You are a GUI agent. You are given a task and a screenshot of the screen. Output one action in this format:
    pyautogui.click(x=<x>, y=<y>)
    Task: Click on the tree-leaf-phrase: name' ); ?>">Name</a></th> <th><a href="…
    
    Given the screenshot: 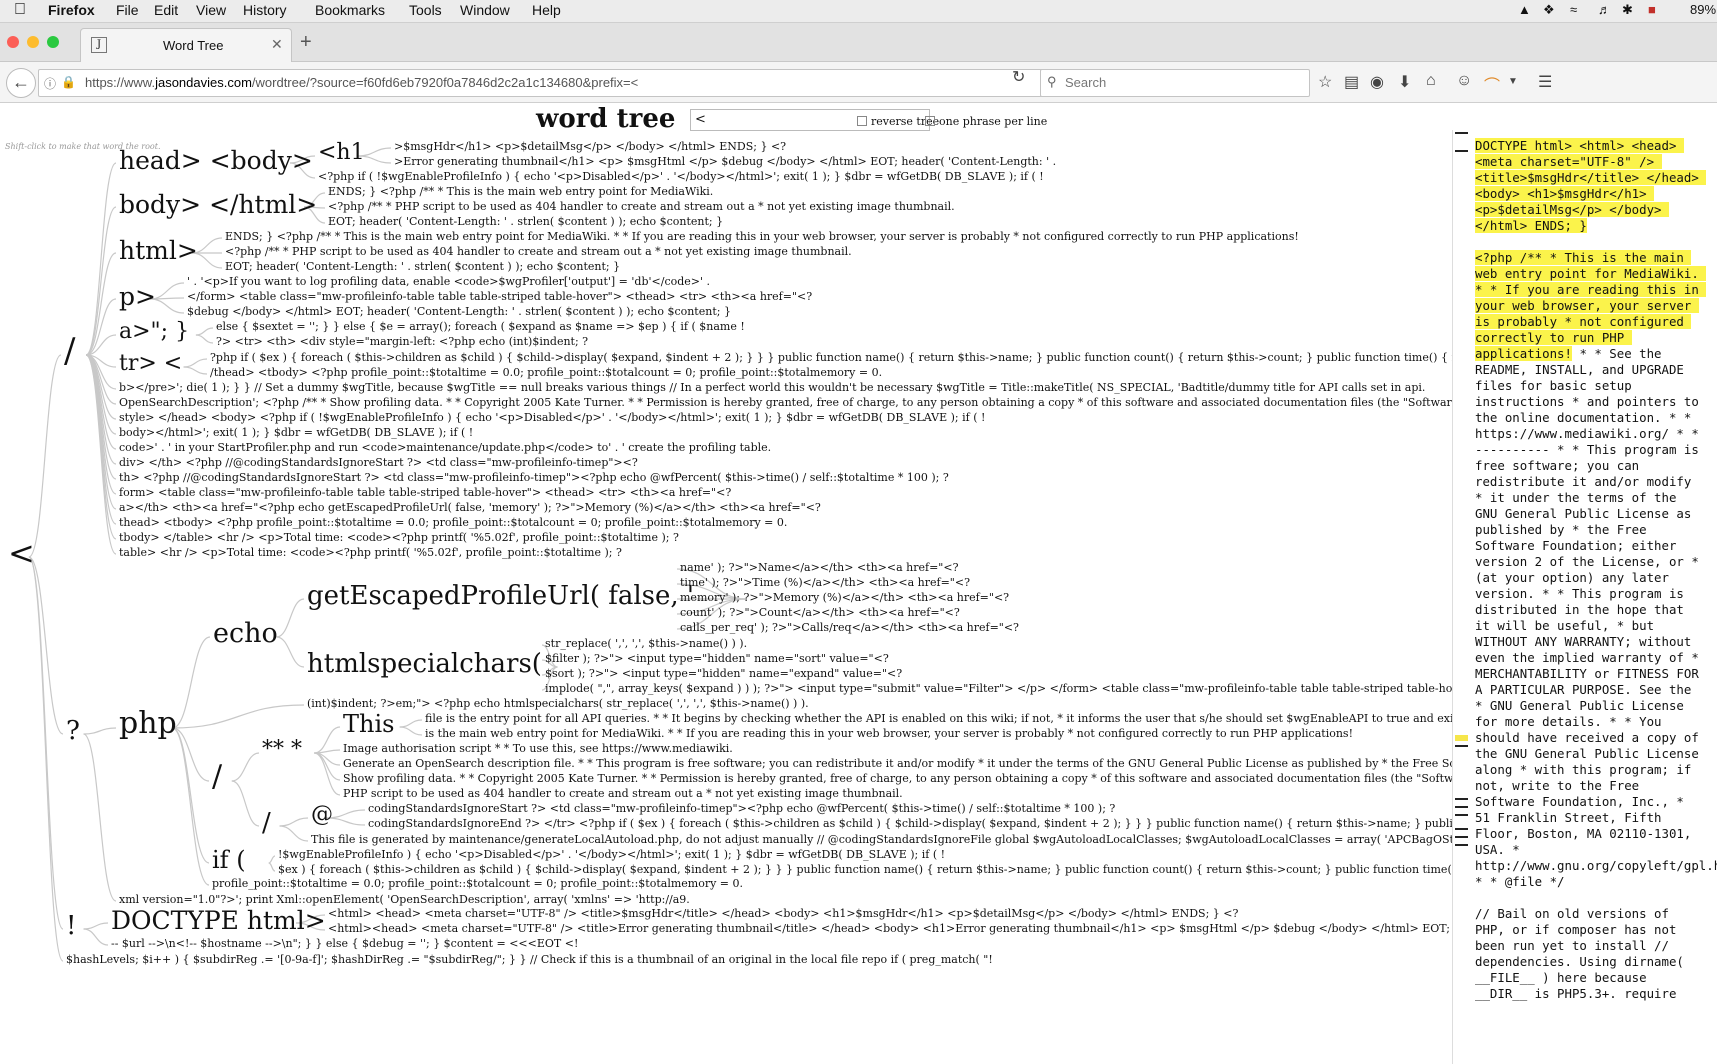 What is the action you would take?
    pyautogui.click(x=819, y=567)
    